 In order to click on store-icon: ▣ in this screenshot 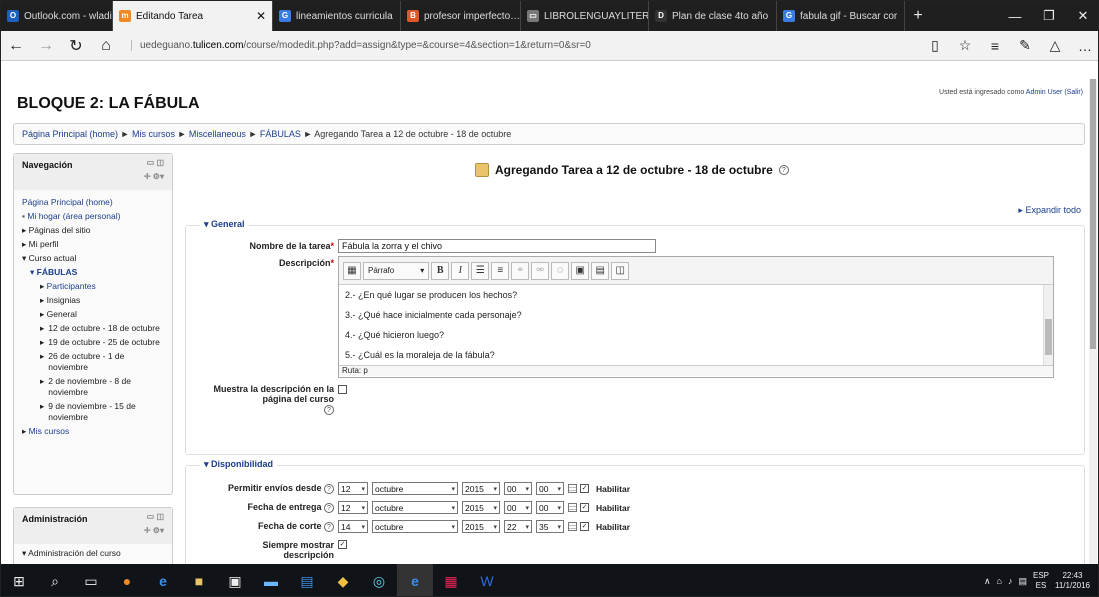, I will do `click(235, 580)`.